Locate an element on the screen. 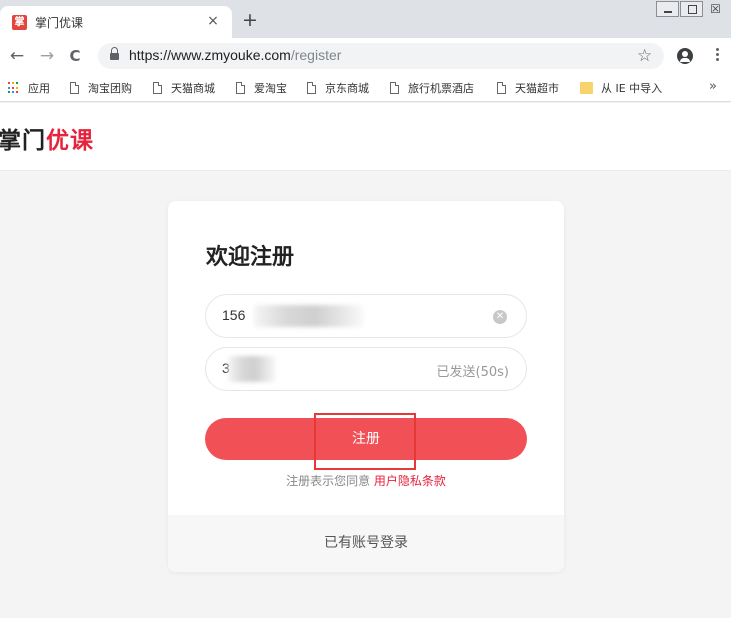 Image resolution: width=731 pixels, height=618 pixels. address-bar: https://www.zmyouke.com/register is located at coordinates (381, 56).